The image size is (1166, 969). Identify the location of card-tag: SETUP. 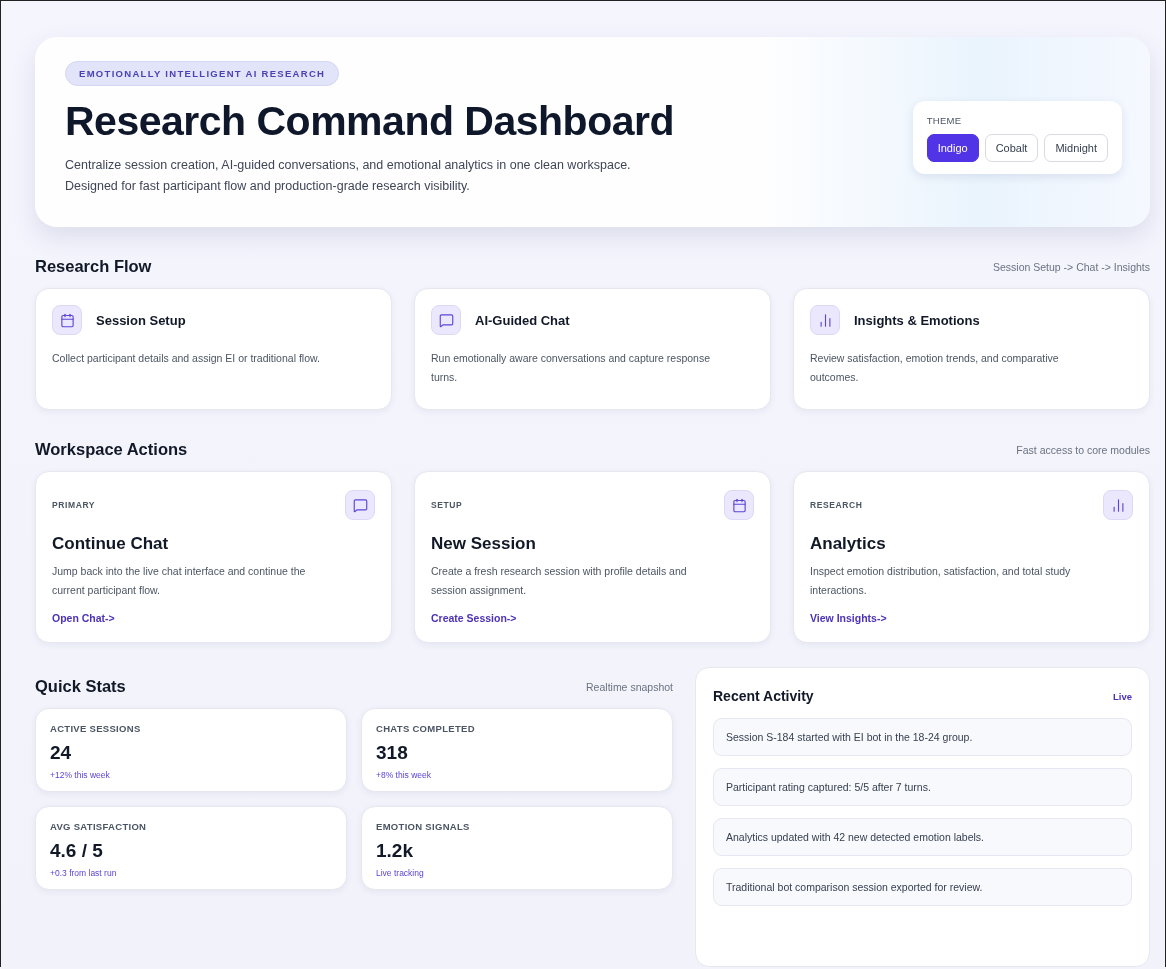
(447, 505).